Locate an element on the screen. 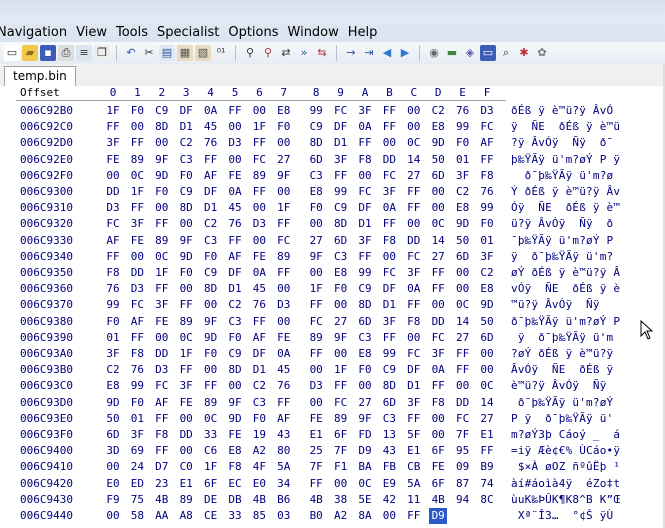  ascii-text: ð¯þ‰ŸÃÿ ü'm?øÝ is located at coordinates (565, 403).